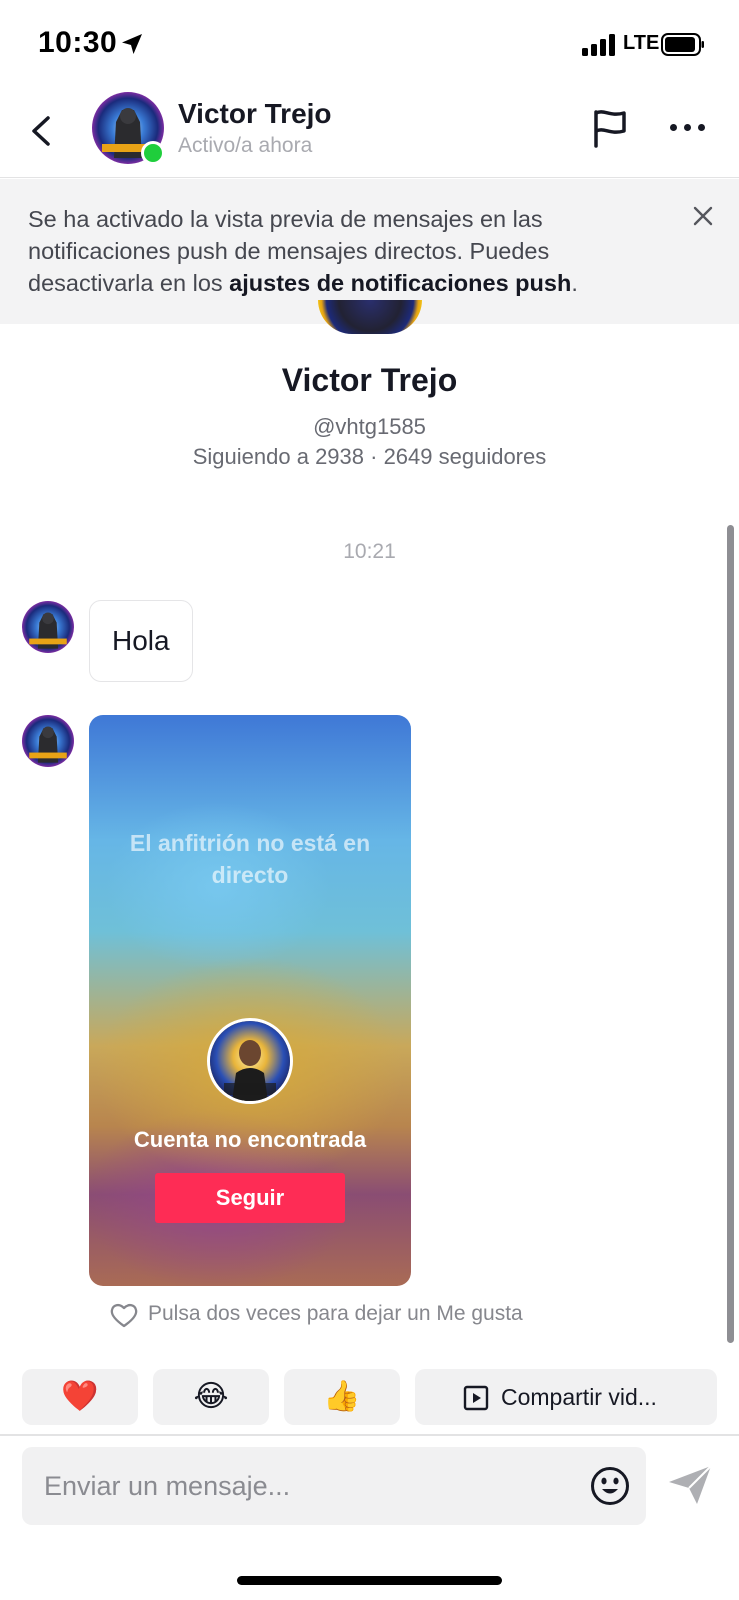  I want to click on laugh-emoji-icon: 😂, so click(211, 1396).